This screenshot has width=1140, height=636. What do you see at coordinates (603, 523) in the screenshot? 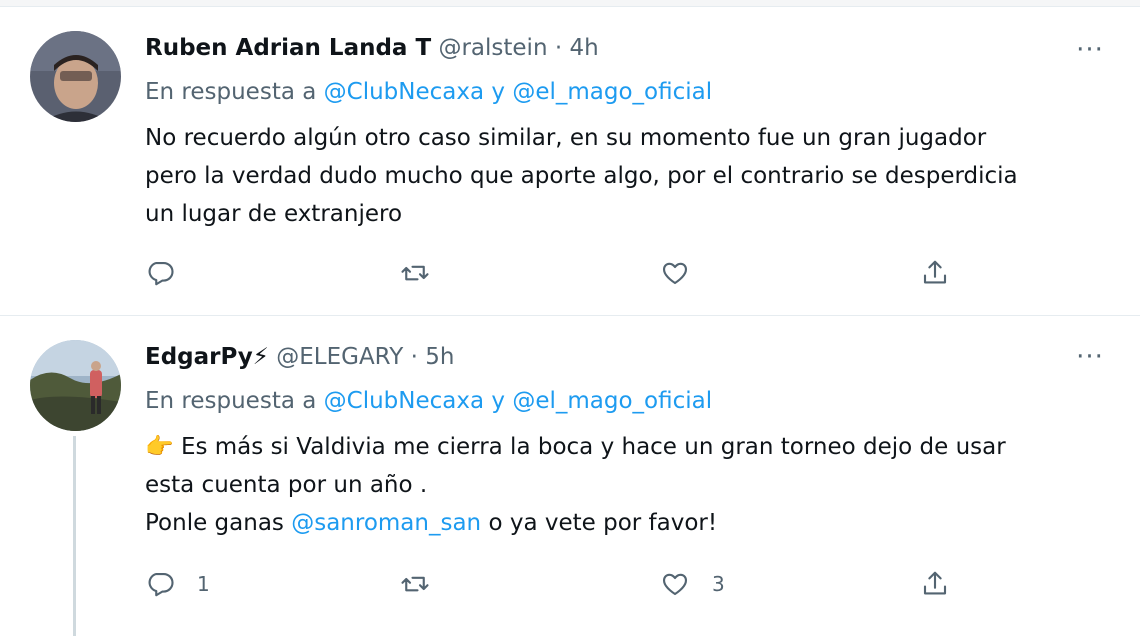
I see `tweet-text-segment: o ya vete por favor!` at bounding box center [603, 523].